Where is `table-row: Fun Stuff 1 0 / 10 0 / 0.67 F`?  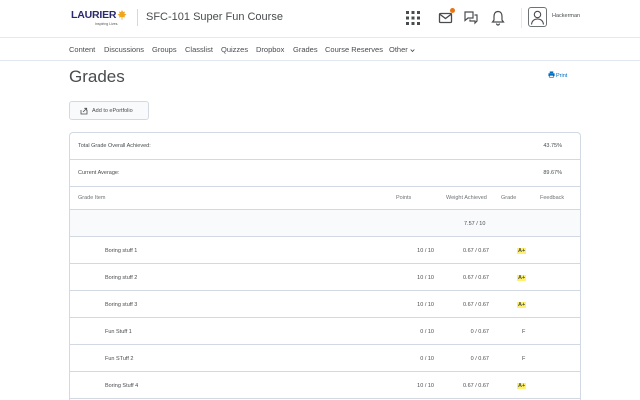
table-row: Fun Stuff 1 0 / 10 0 / 0.67 F is located at coordinates (325, 331).